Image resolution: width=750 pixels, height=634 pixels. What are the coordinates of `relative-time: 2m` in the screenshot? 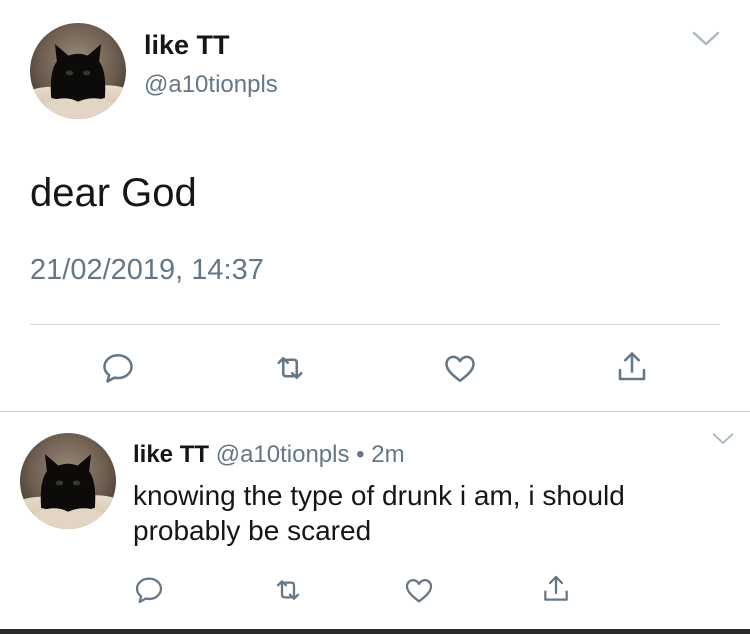 It's located at (387, 454).